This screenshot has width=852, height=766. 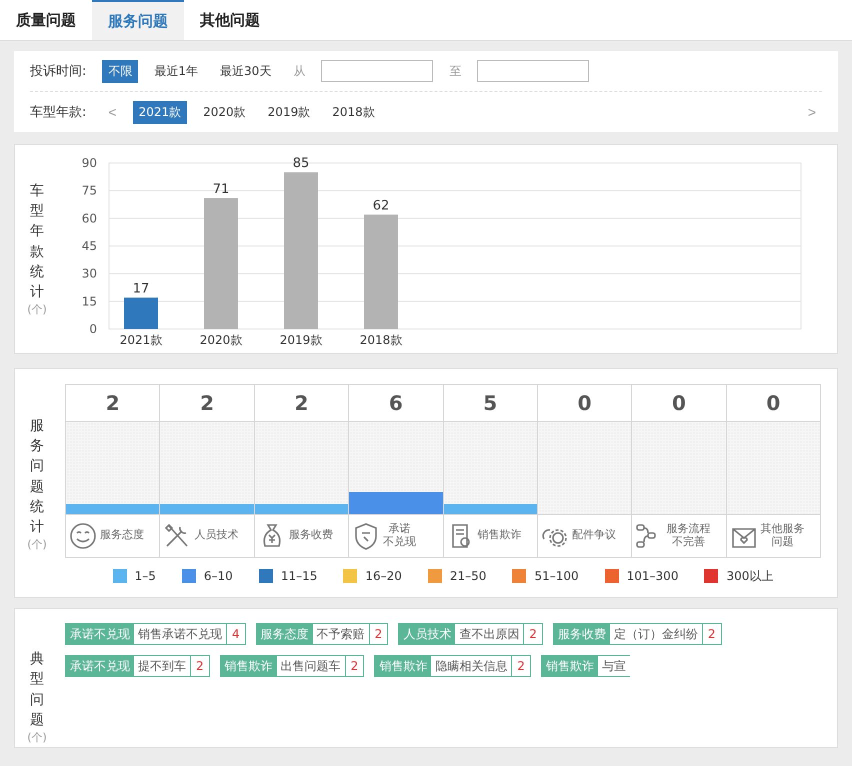 I want to click on filter-option: 2020款, so click(x=224, y=112).